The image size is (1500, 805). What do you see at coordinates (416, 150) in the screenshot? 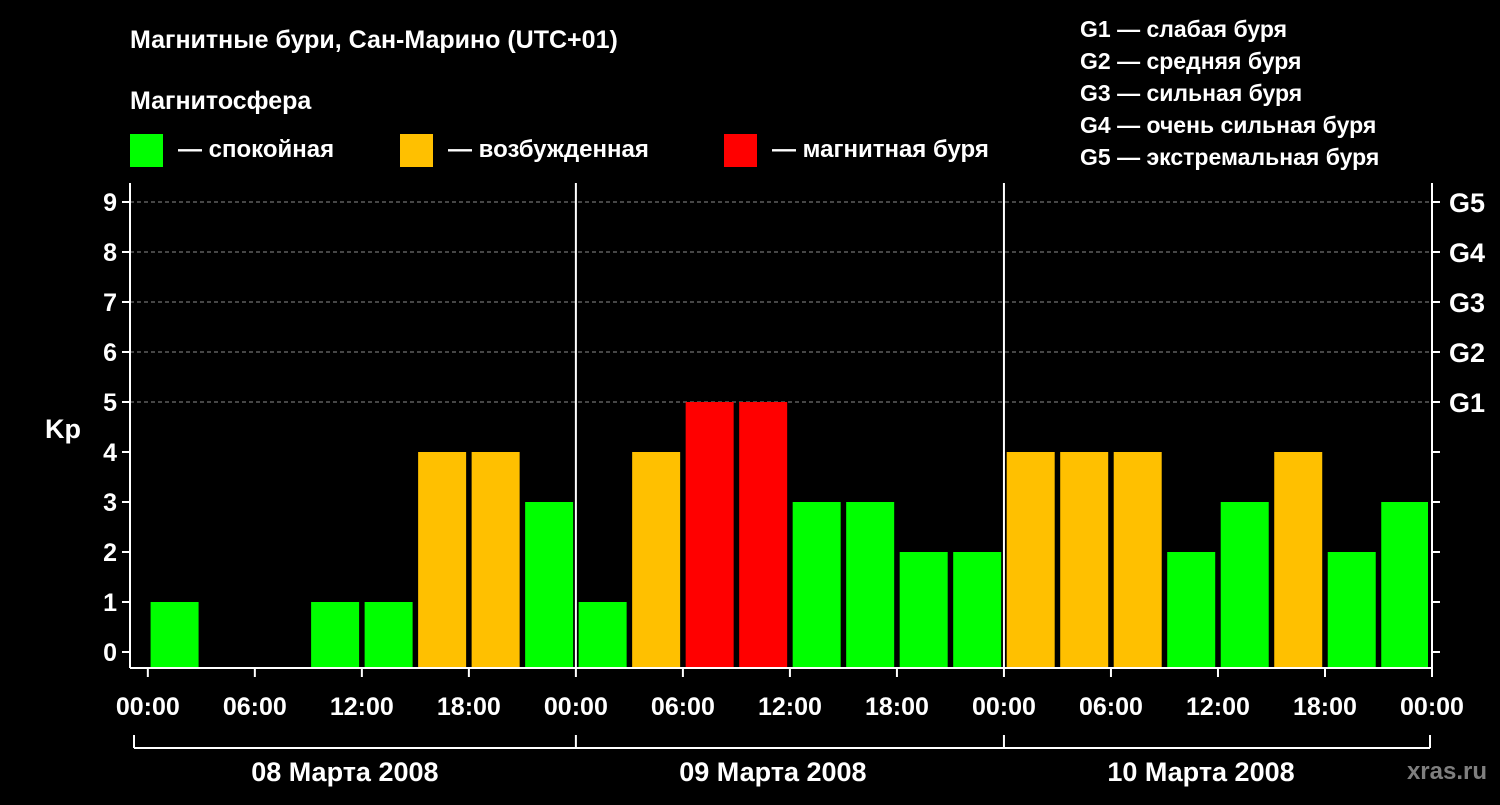
I see `legend-swatch-unsettled` at bounding box center [416, 150].